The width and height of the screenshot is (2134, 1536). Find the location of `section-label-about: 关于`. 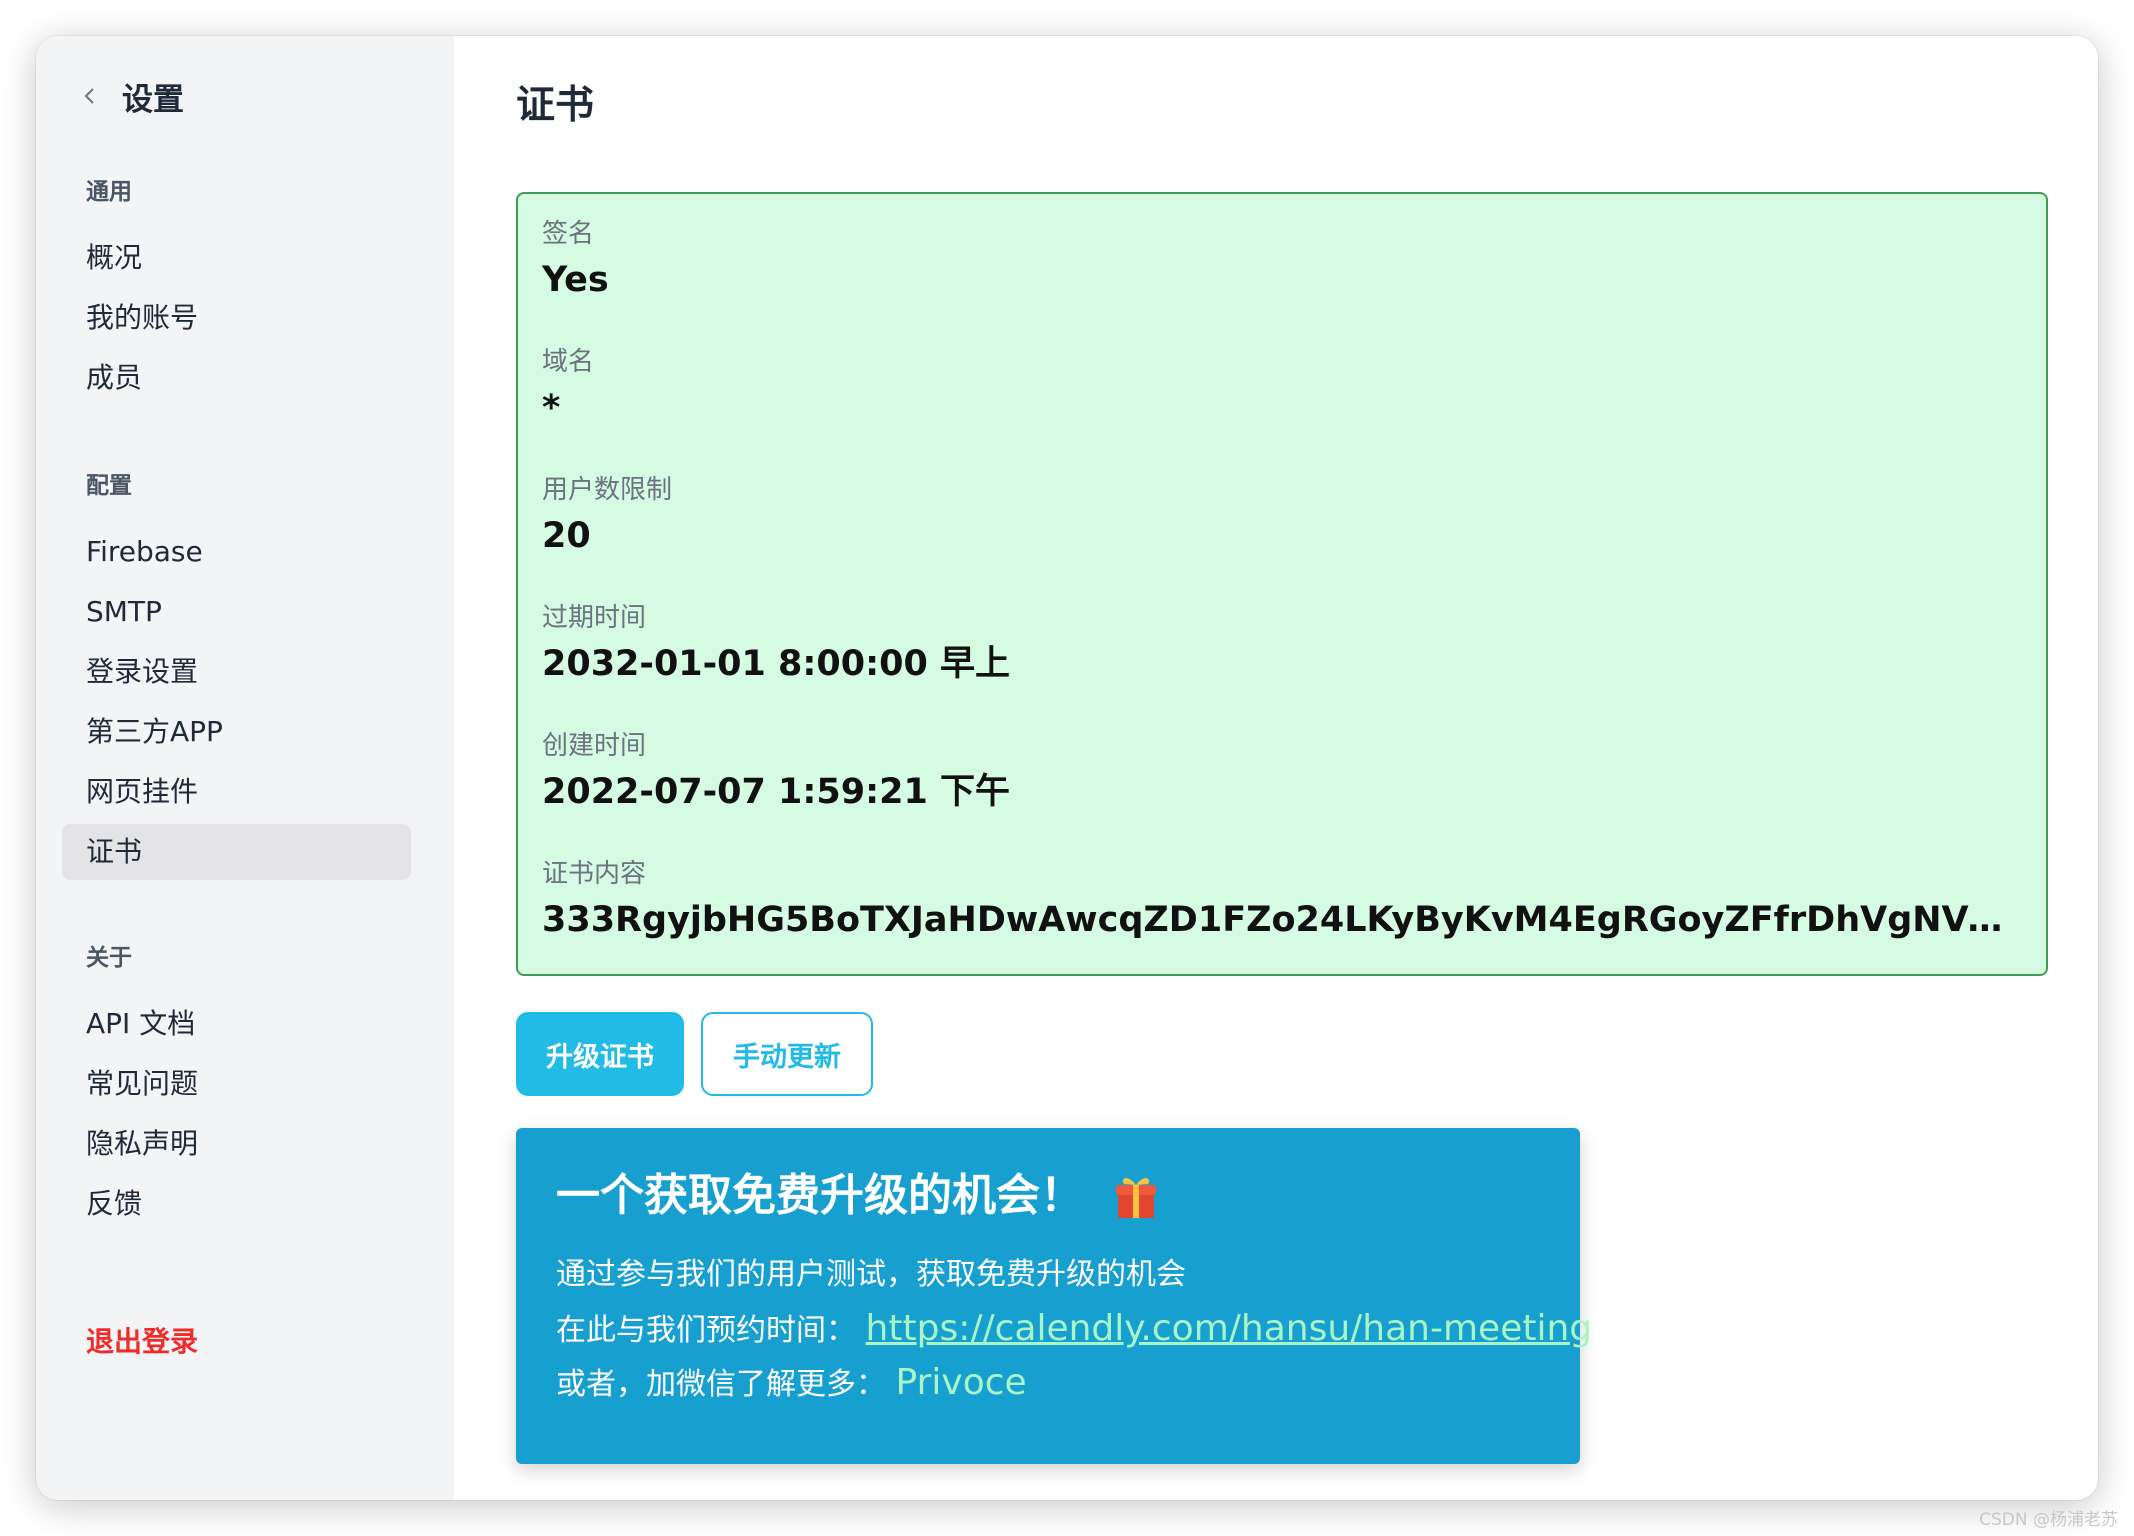

section-label-about: 关于 is located at coordinates (109, 958).